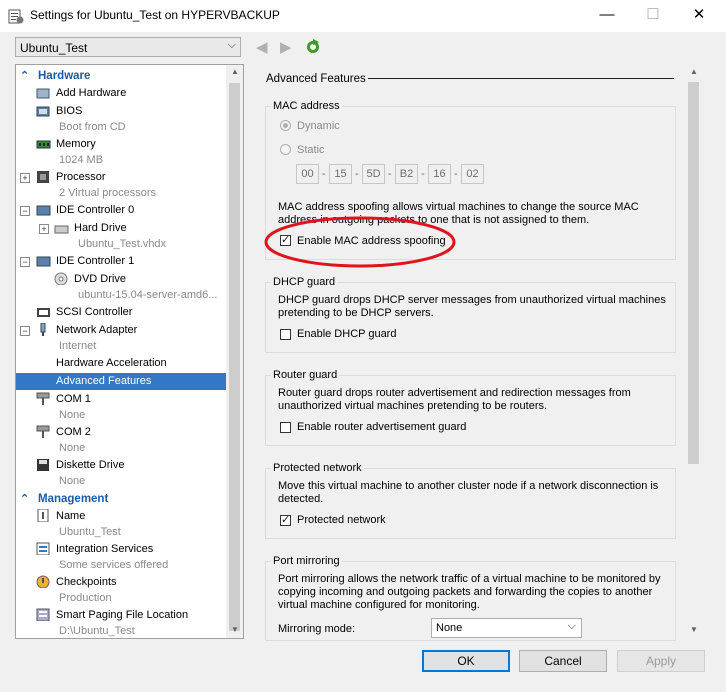 This screenshot has width=726, height=692. Describe the element at coordinates (43, 261) in the screenshot. I see `ide-controller-icon` at that location.